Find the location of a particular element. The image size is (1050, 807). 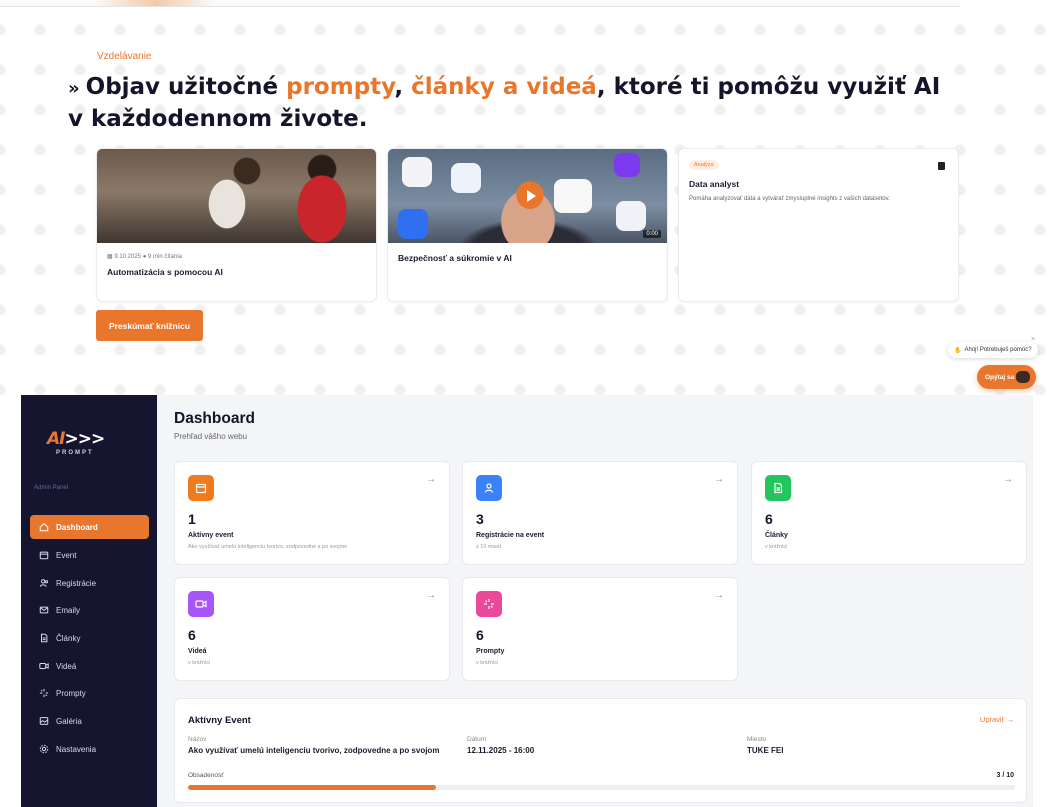

occupancy-label: Obsadenosť is located at coordinates (206, 775).